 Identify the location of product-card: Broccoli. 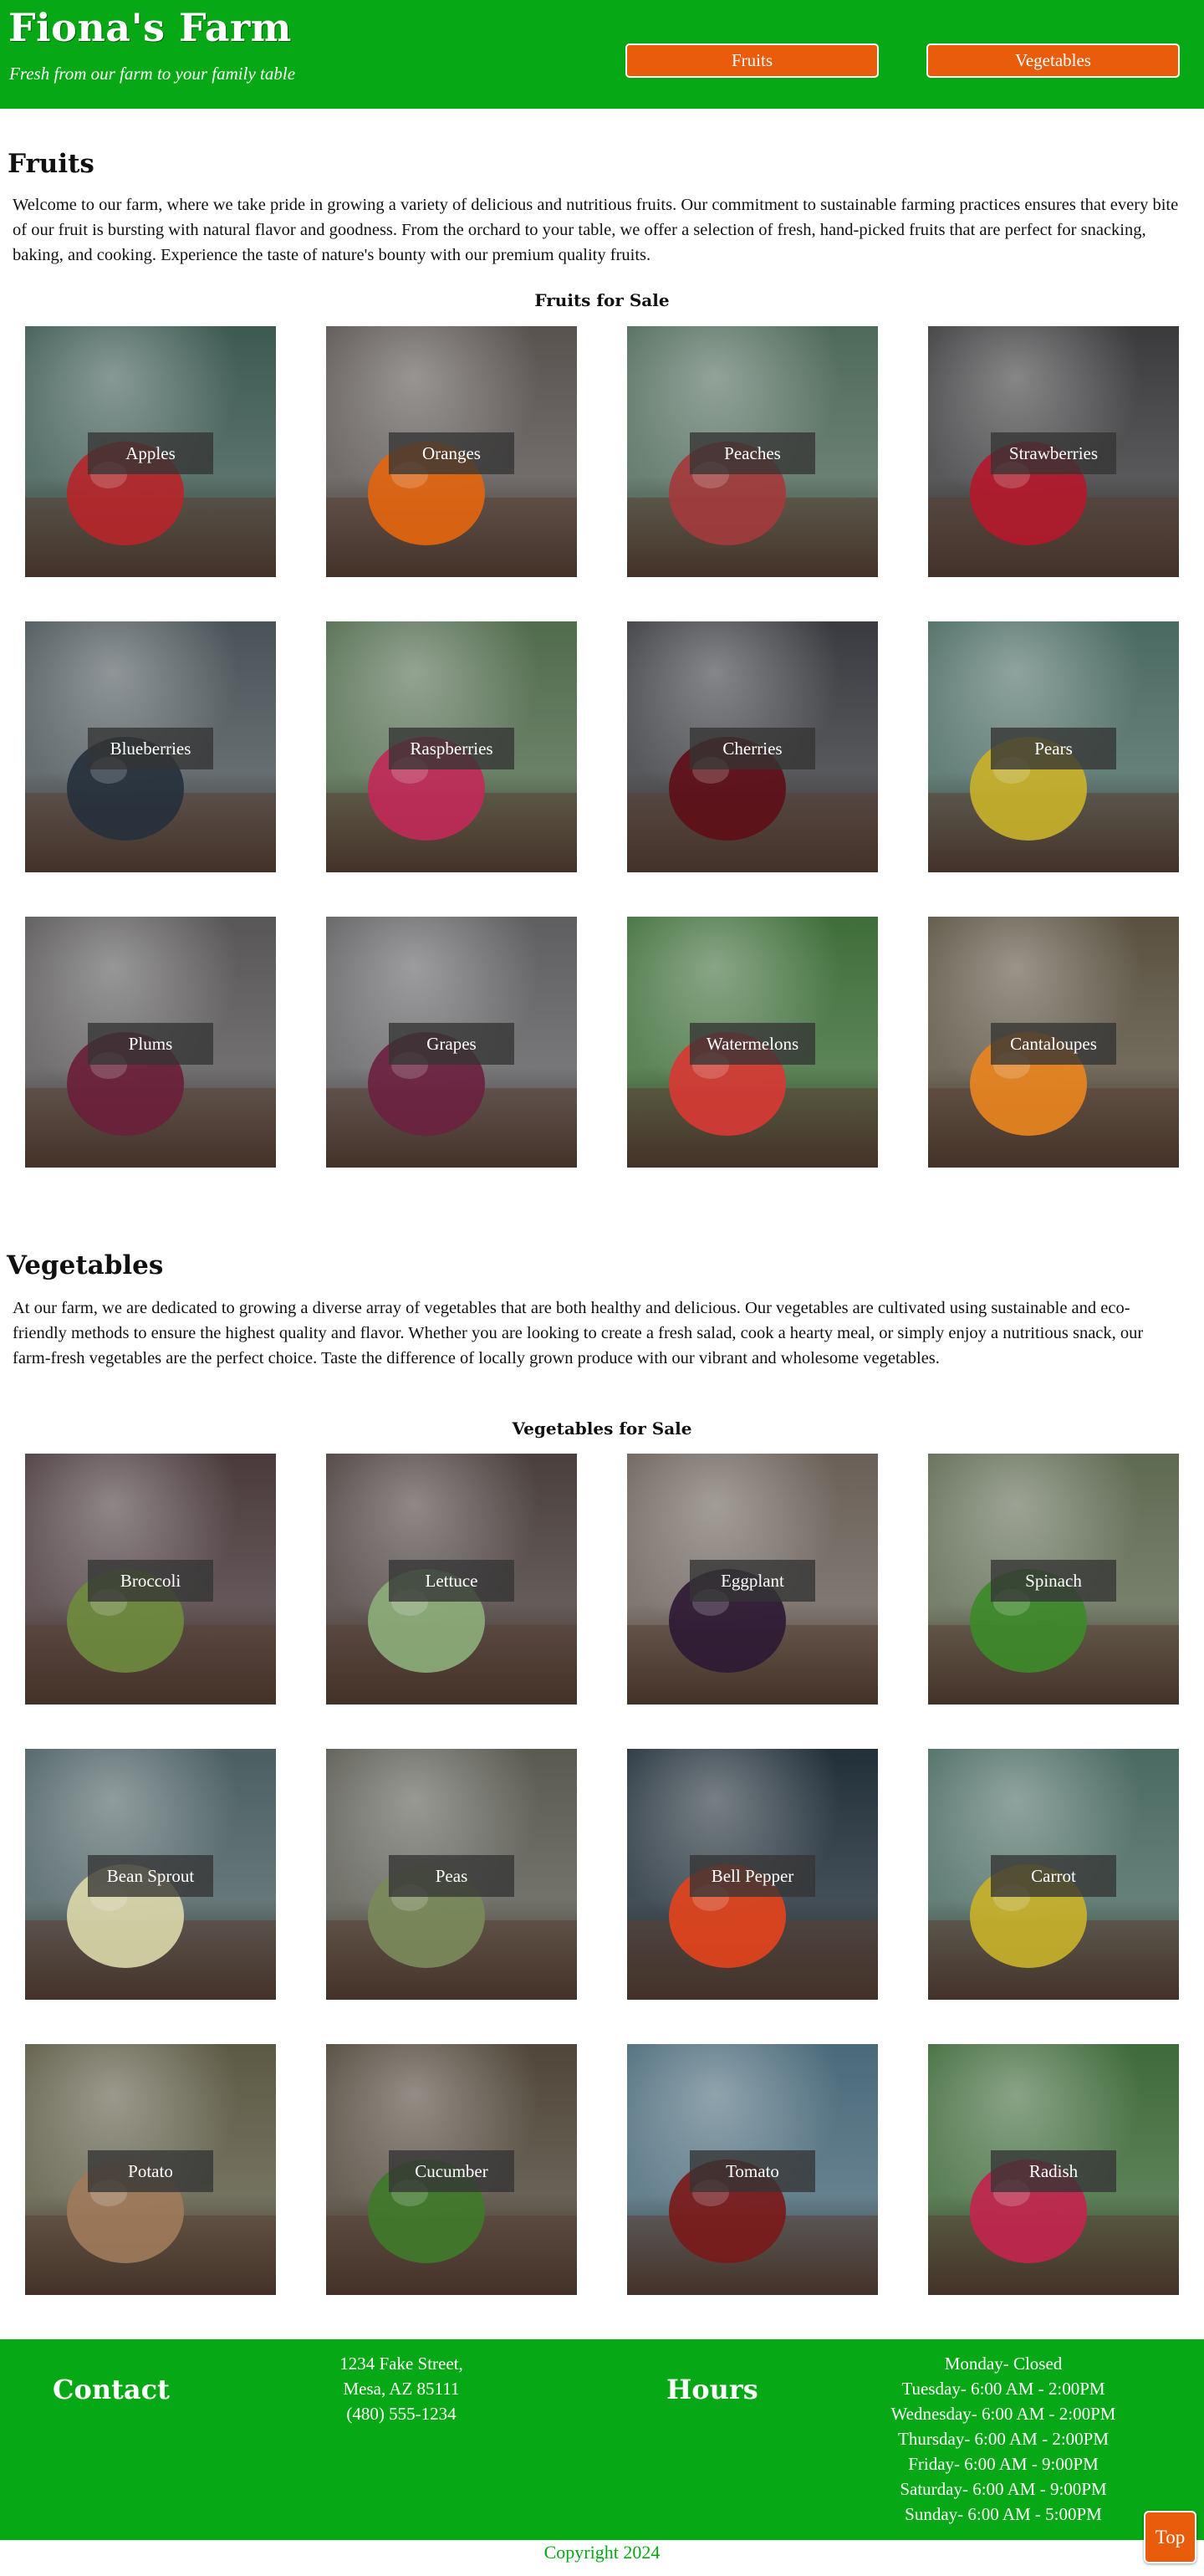
(150, 1579).